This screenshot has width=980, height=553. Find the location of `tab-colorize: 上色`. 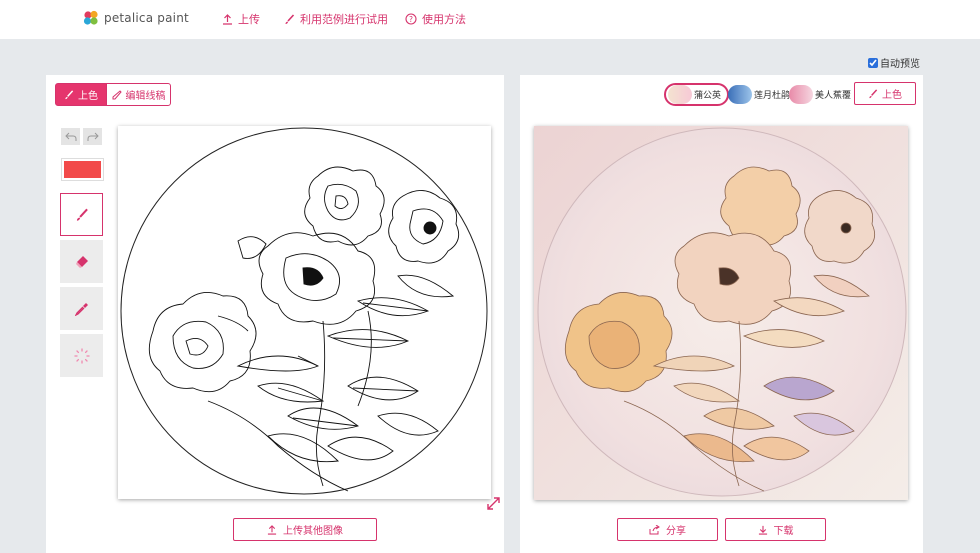

tab-colorize: 上色 is located at coordinates (81, 94).